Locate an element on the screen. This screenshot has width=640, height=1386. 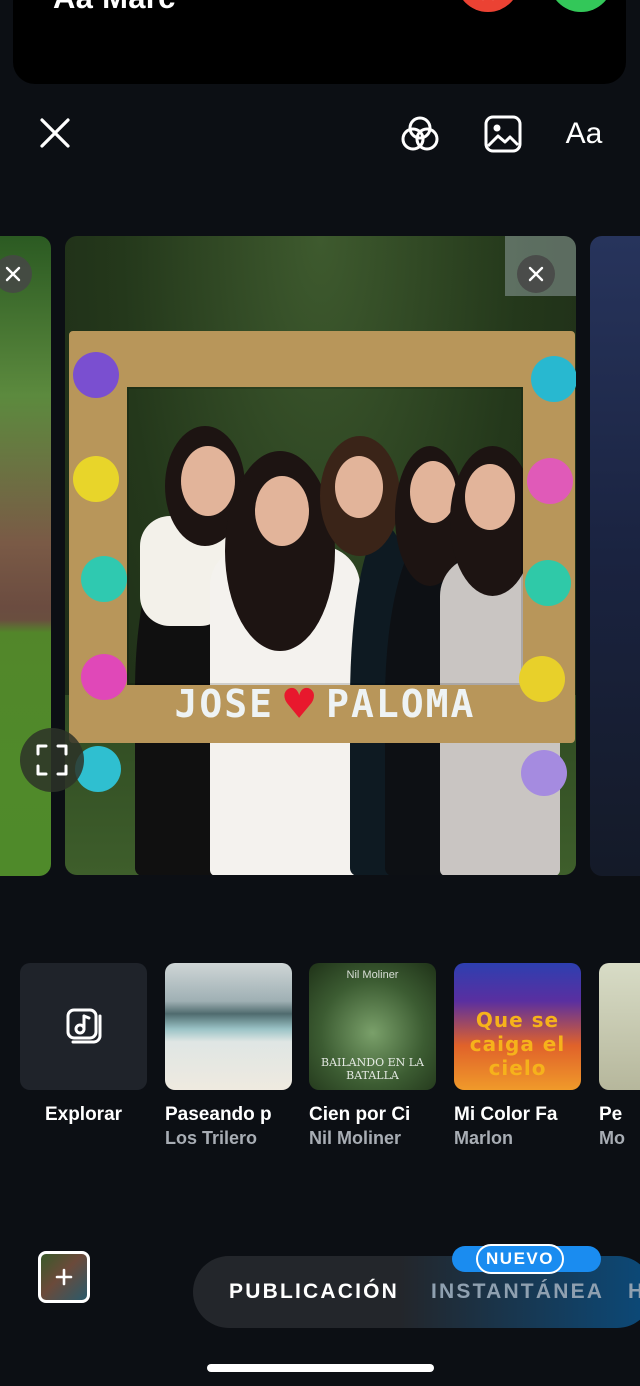
filters-button is located at coordinates (420, 134).